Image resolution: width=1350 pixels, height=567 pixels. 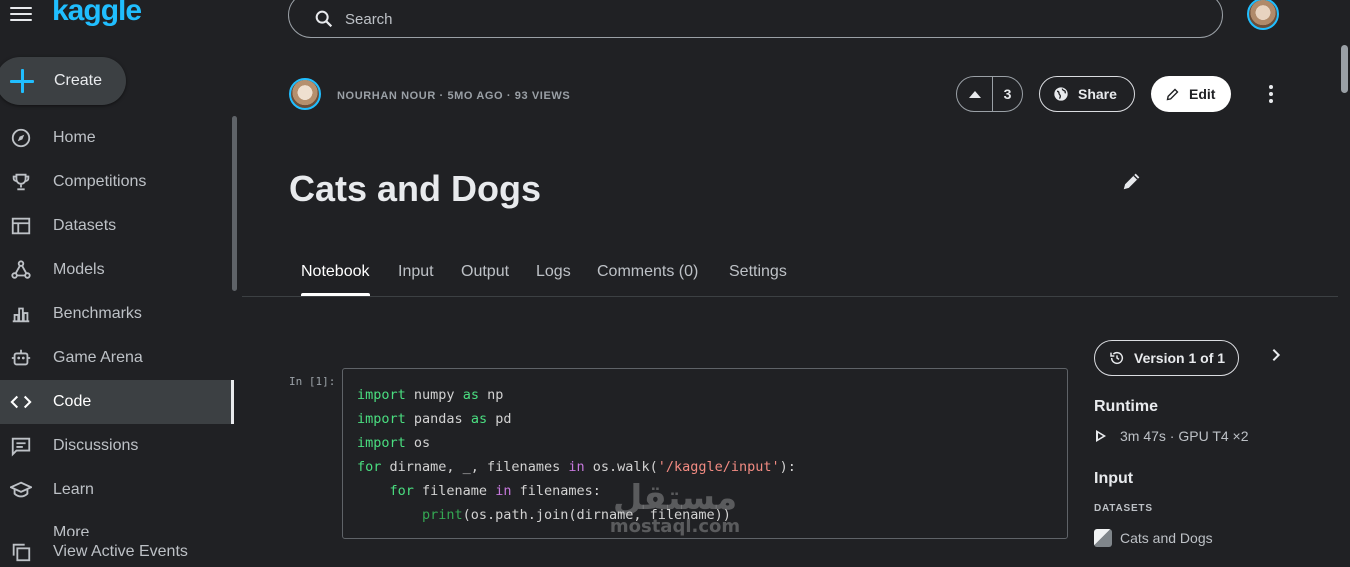 What do you see at coordinates (116, 270) in the screenshot?
I see `sidebar-item-models: Models` at bounding box center [116, 270].